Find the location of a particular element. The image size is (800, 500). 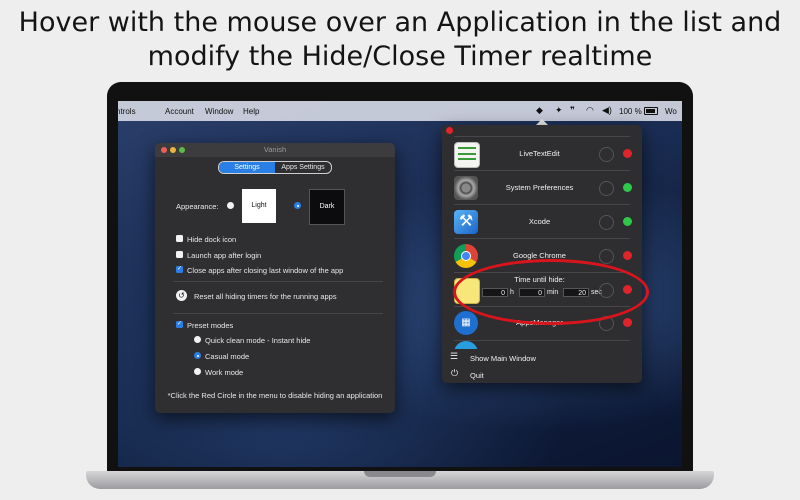

mode-casual-label: Casual mode is located at coordinates (227, 356).